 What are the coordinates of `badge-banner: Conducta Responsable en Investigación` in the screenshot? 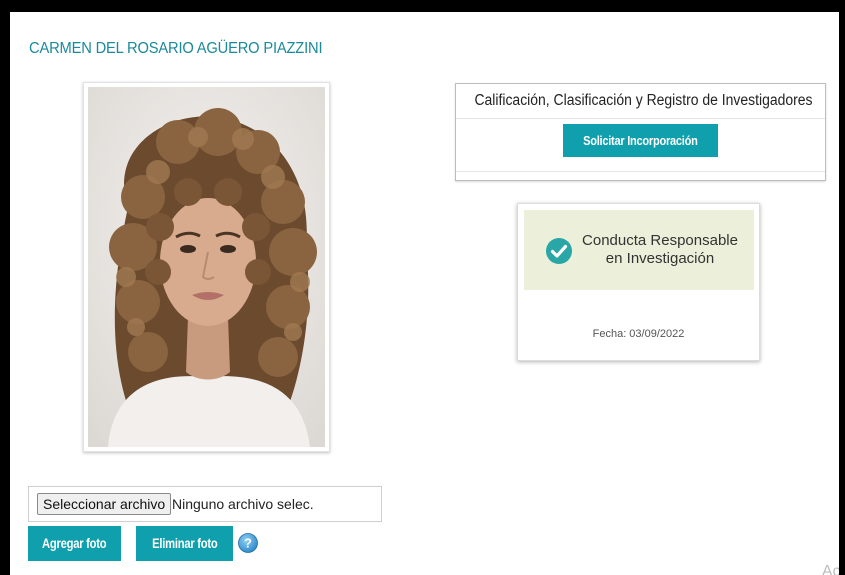 It's located at (639, 250).